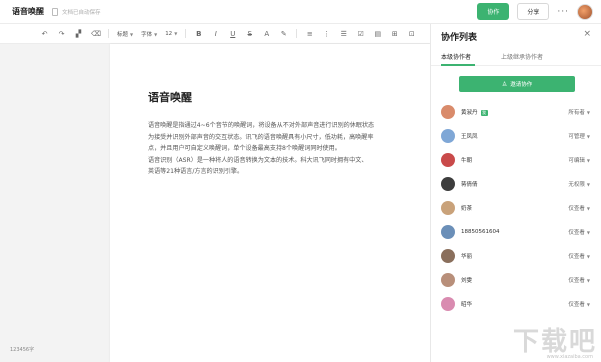  I want to click on topbar-actions: 协作 分享 ···, so click(535, 11).